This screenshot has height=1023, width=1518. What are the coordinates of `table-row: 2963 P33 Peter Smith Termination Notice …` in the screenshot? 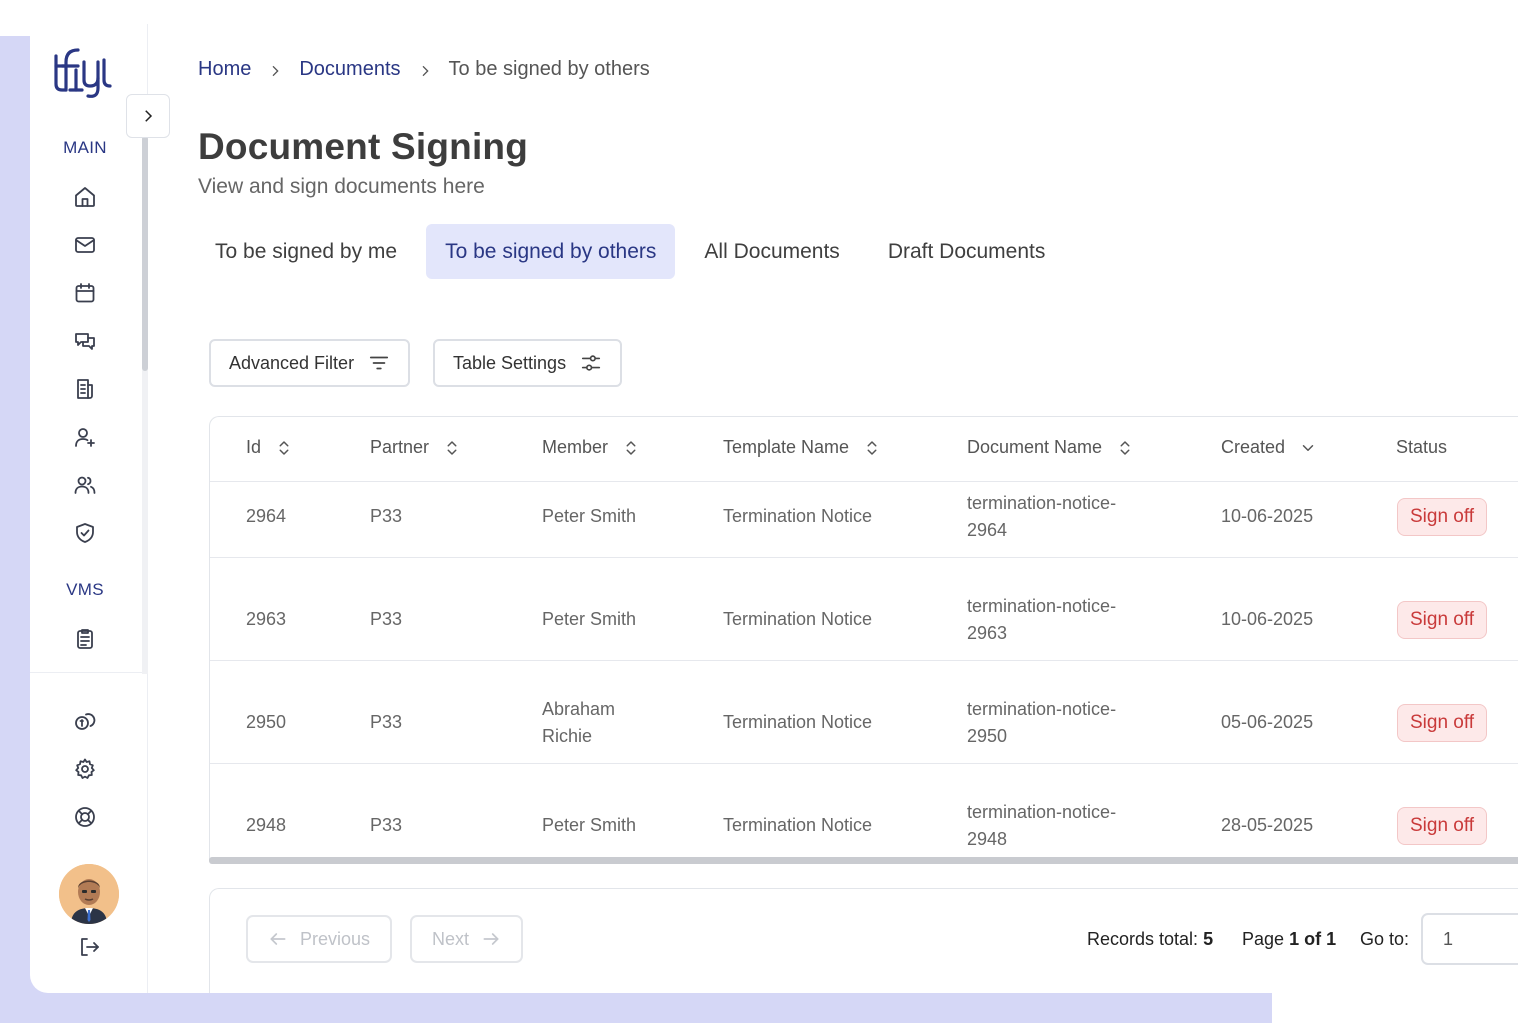 It's located at (864, 609).